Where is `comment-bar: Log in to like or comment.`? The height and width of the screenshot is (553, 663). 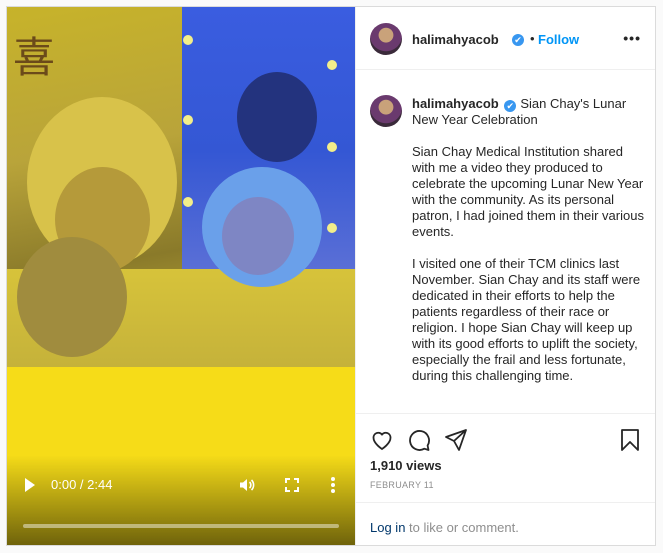
comment-bar: Log in to like or comment. is located at coordinates (505, 523).